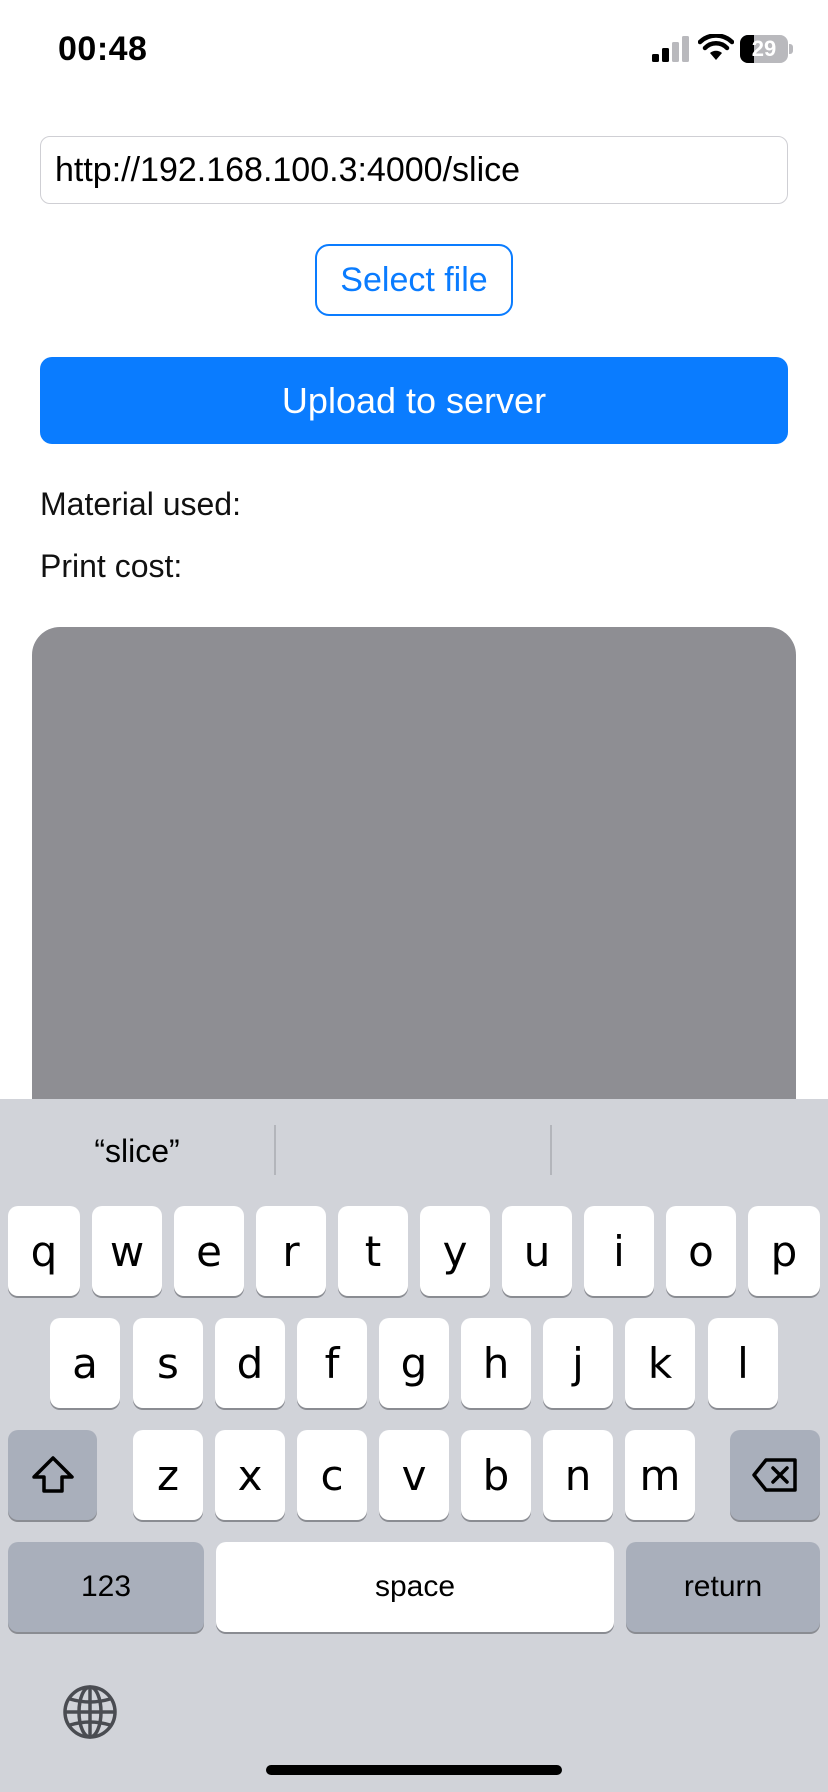 The width and height of the screenshot is (828, 1792). I want to click on key-o: o, so click(701, 1251).